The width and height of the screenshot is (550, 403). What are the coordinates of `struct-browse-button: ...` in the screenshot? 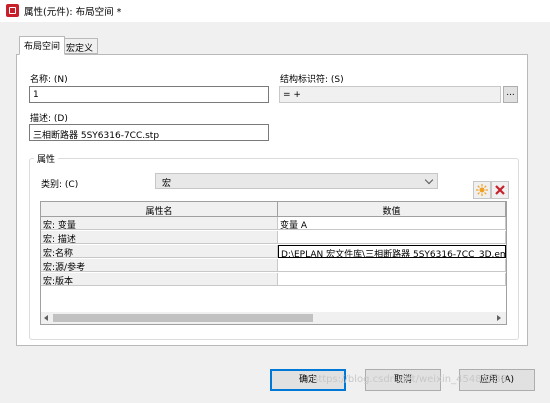 It's located at (510, 94).